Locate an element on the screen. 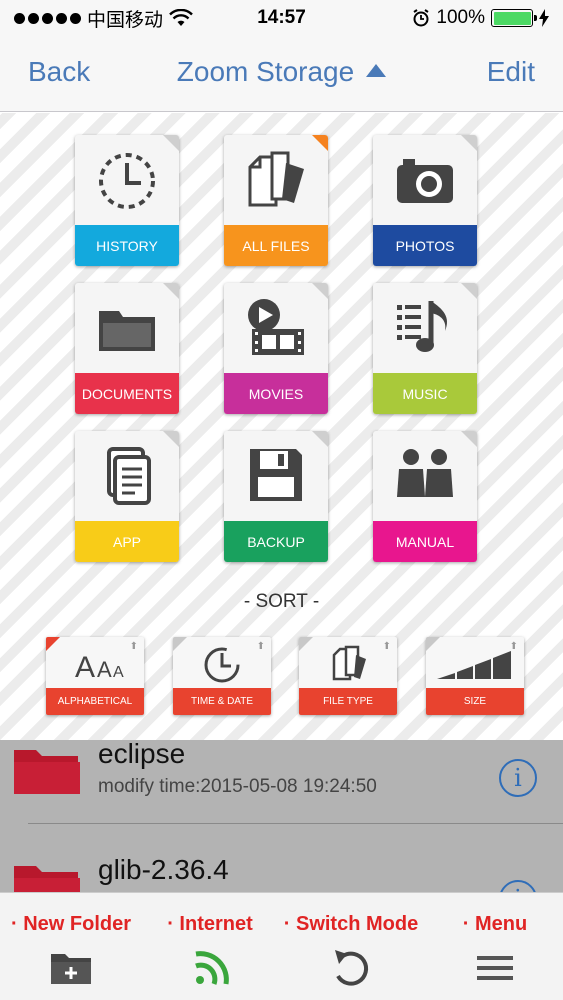  sort-label: ALPHABETICAL is located at coordinates (95, 701).